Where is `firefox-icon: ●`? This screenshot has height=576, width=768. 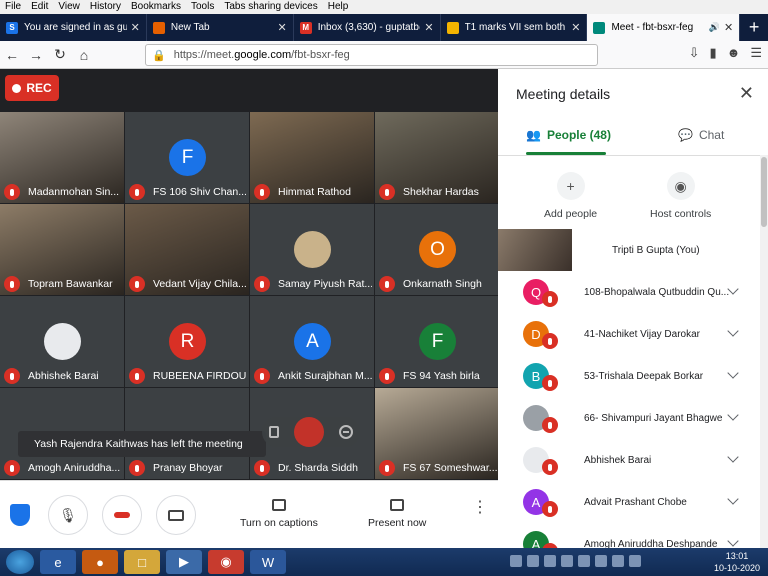 firefox-icon: ● is located at coordinates (100, 562).